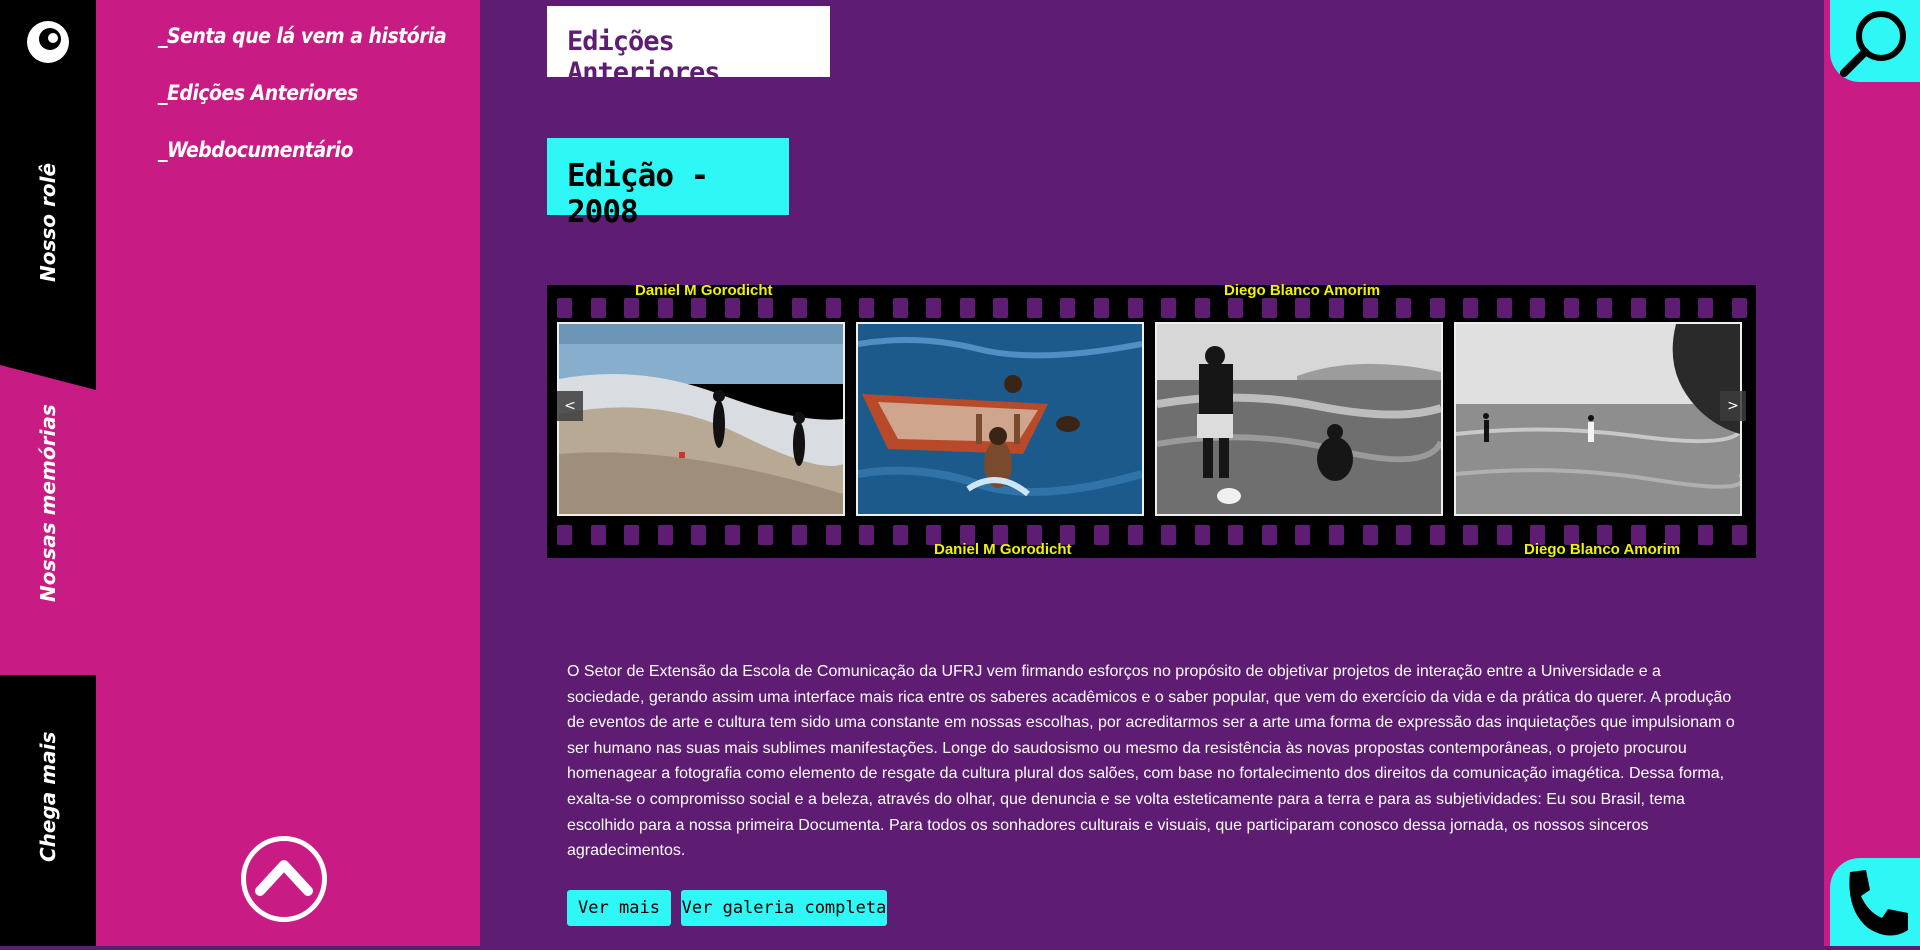 The image size is (1920, 950). I want to click on ver-mais-button: Ver mais, so click(619, 908).